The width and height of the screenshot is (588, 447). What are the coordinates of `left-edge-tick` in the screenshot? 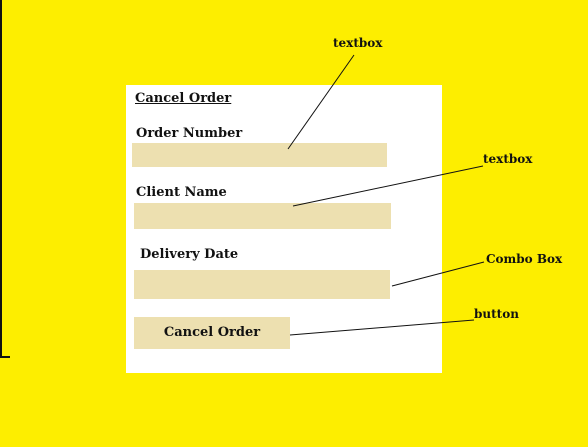 It's located at (5, 357).